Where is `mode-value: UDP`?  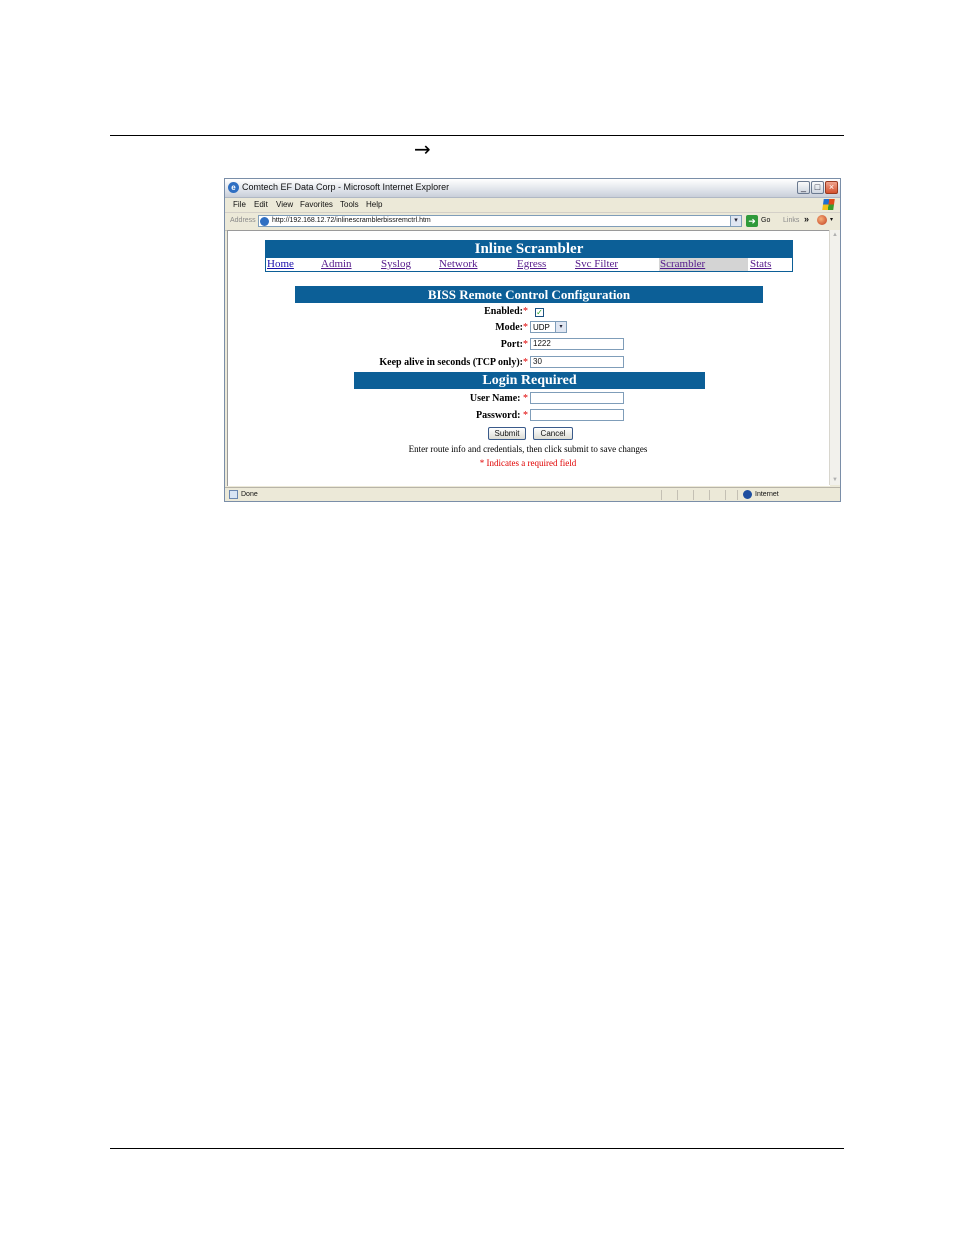 mode-value: UDP is located at coordinates (541, 327).